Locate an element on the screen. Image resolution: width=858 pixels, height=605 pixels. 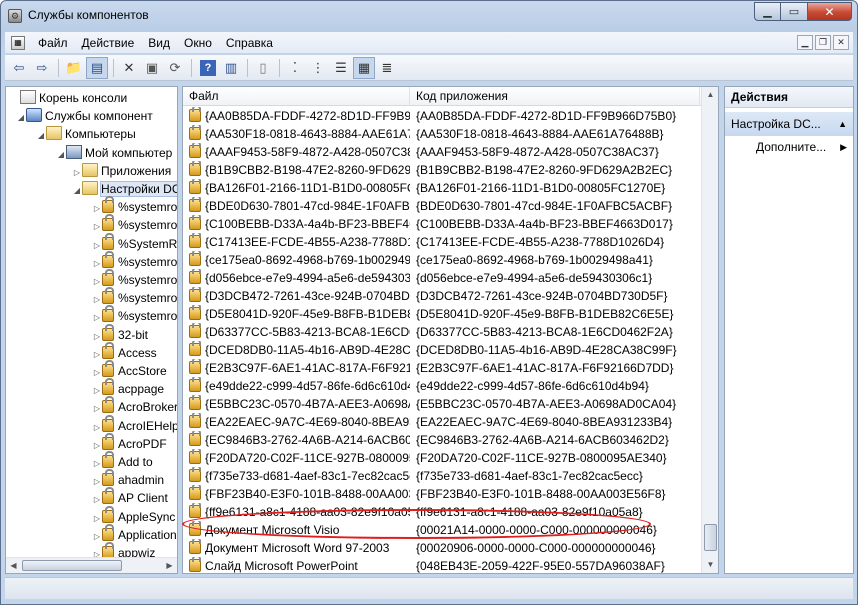
title-bar: ⚙ Службы компонентов ▁ ▭ ✕ is located at coordinates (429, 16).